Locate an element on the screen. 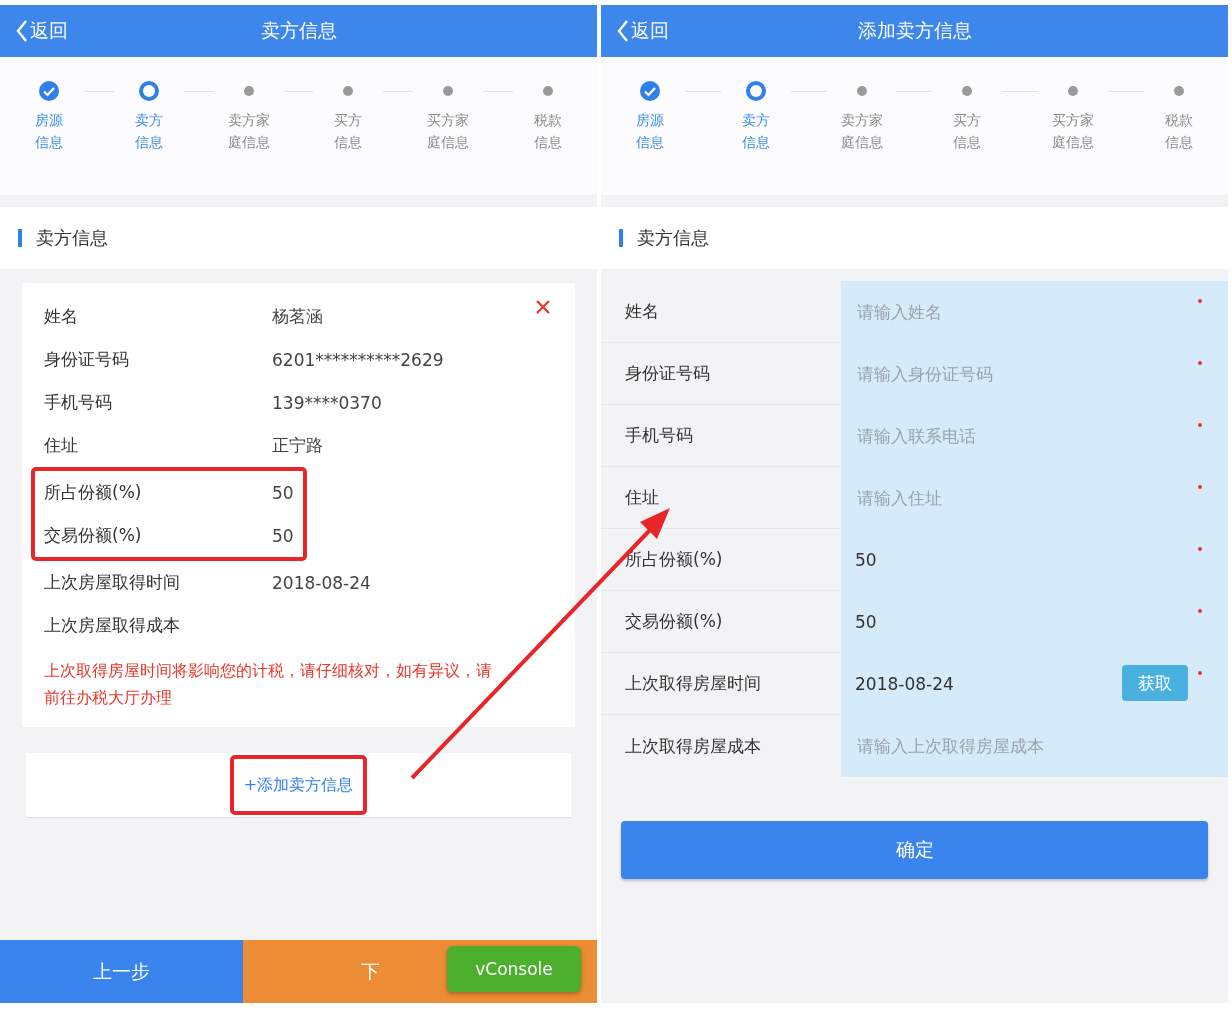 The image size is (1232, 1010). confirm-button: 确定 is located at coordinates (914, 850).